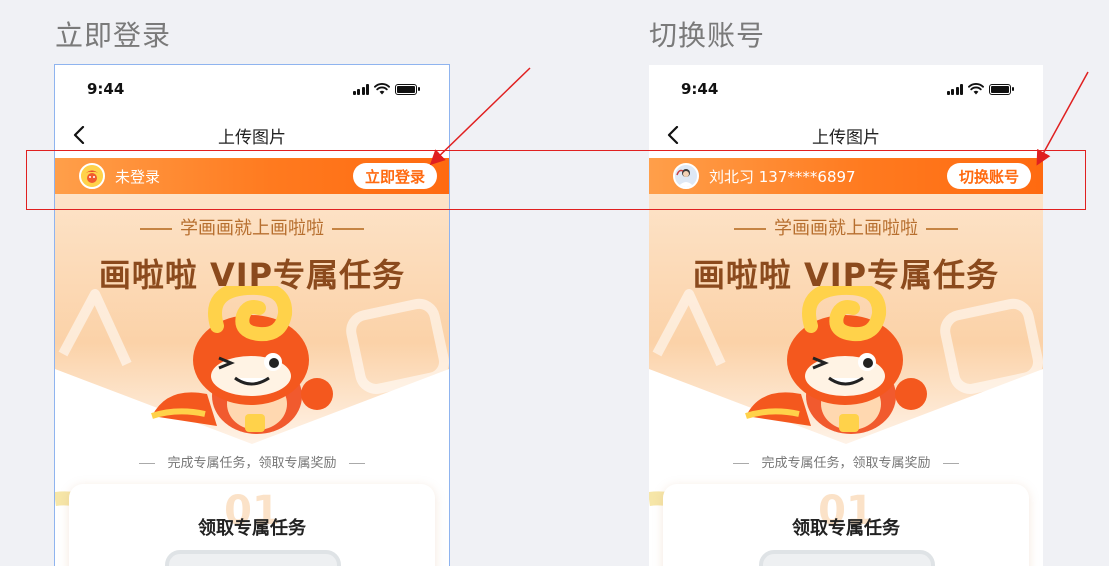  Describe the element at coordinates (480, 116) in the screenshot. I see `annotation-arrow-left` at that location.